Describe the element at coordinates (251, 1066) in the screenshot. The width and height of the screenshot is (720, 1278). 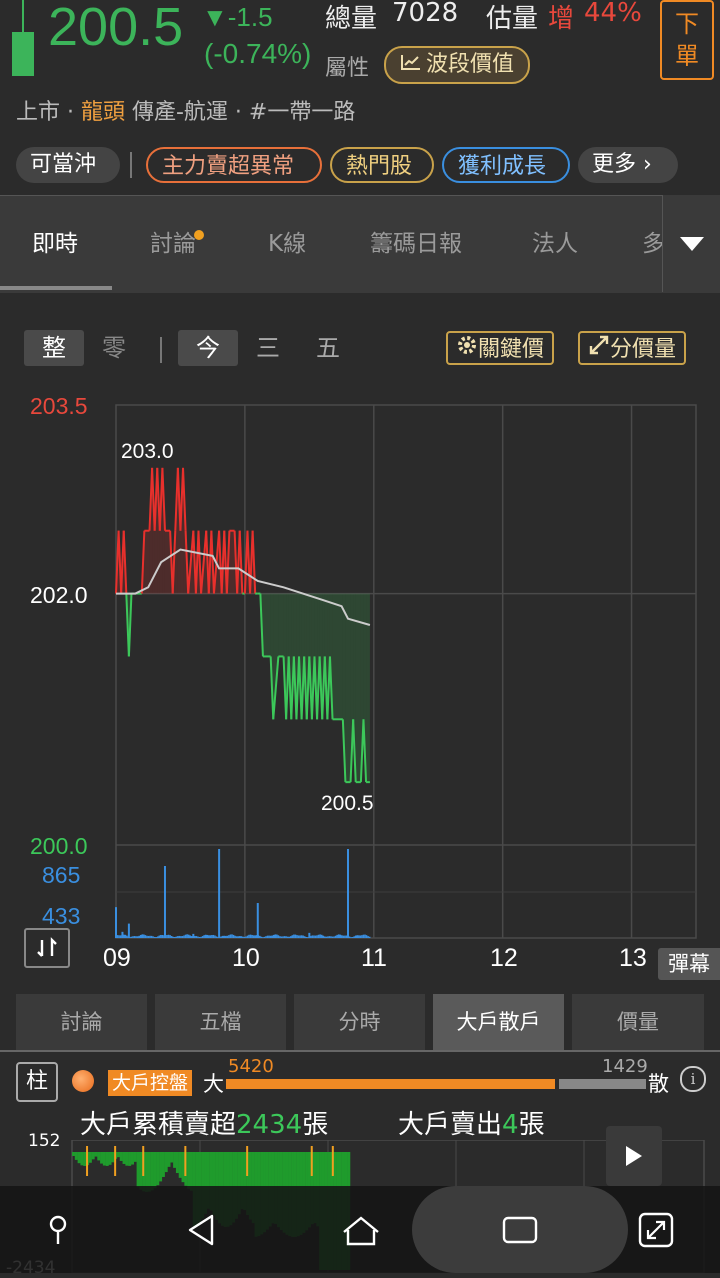
I see `big-value: 5420` at that location.